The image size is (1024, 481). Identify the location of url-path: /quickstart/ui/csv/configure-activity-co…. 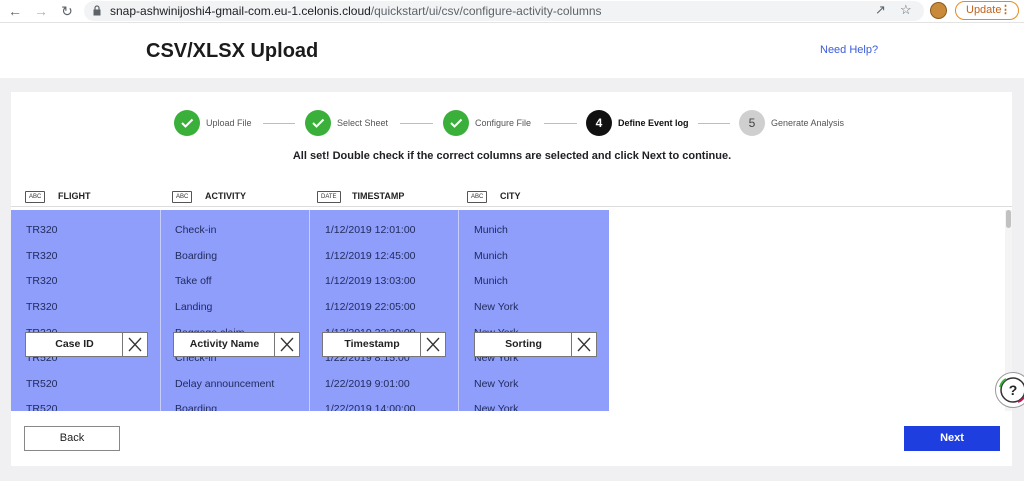
(486, 11).